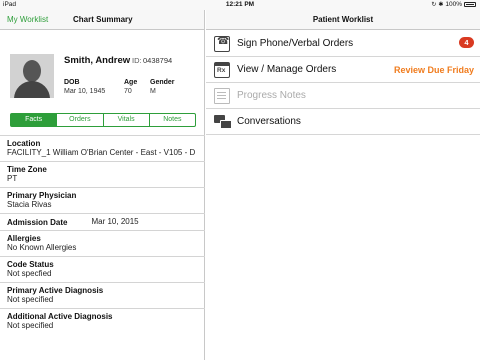 The image size is (480, 360). I want to click on worklist-item-sign-orders: Sign Phone/Verbal Orders 4, so click(343, 44).